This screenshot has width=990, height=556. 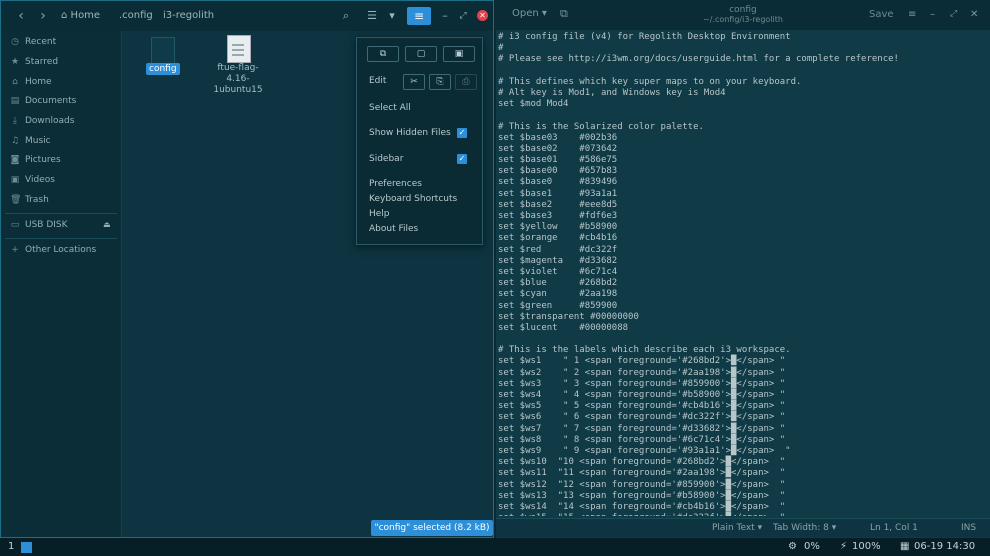 What do you see at coordinates (419, 16) in the screenshot?
I see `menu-button: ≡` at bounding box center [419, 16].